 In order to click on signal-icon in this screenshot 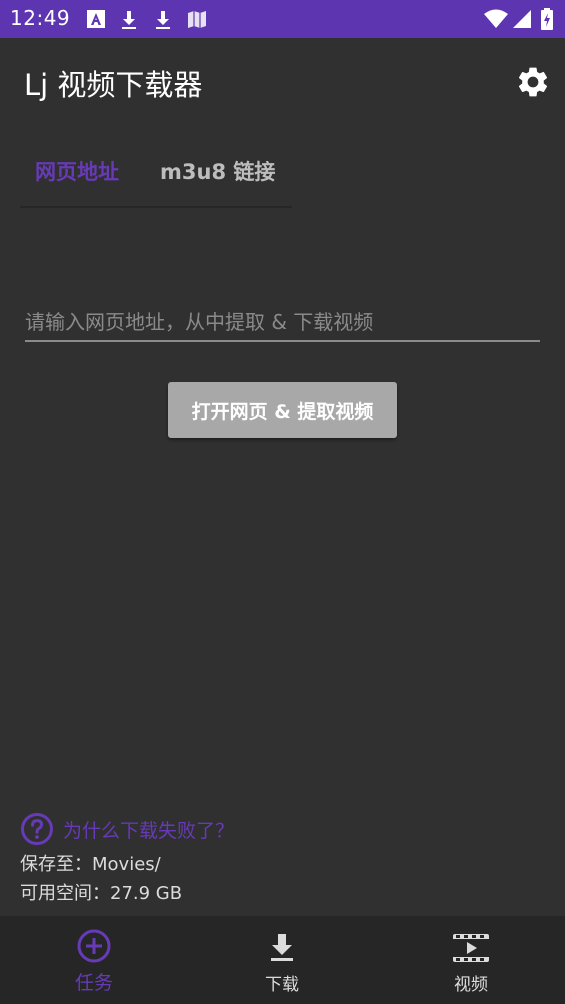, I will do `click(522, 19)`.